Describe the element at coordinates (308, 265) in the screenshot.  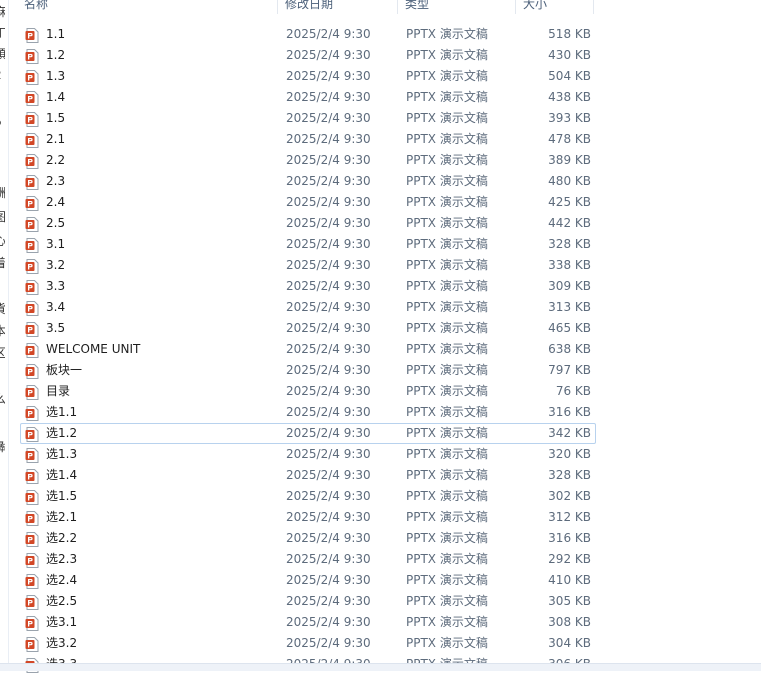
I see `file-row: 3.2 2025/2/4 9:30 PPTX 演示文稿 338 KB` at that location.